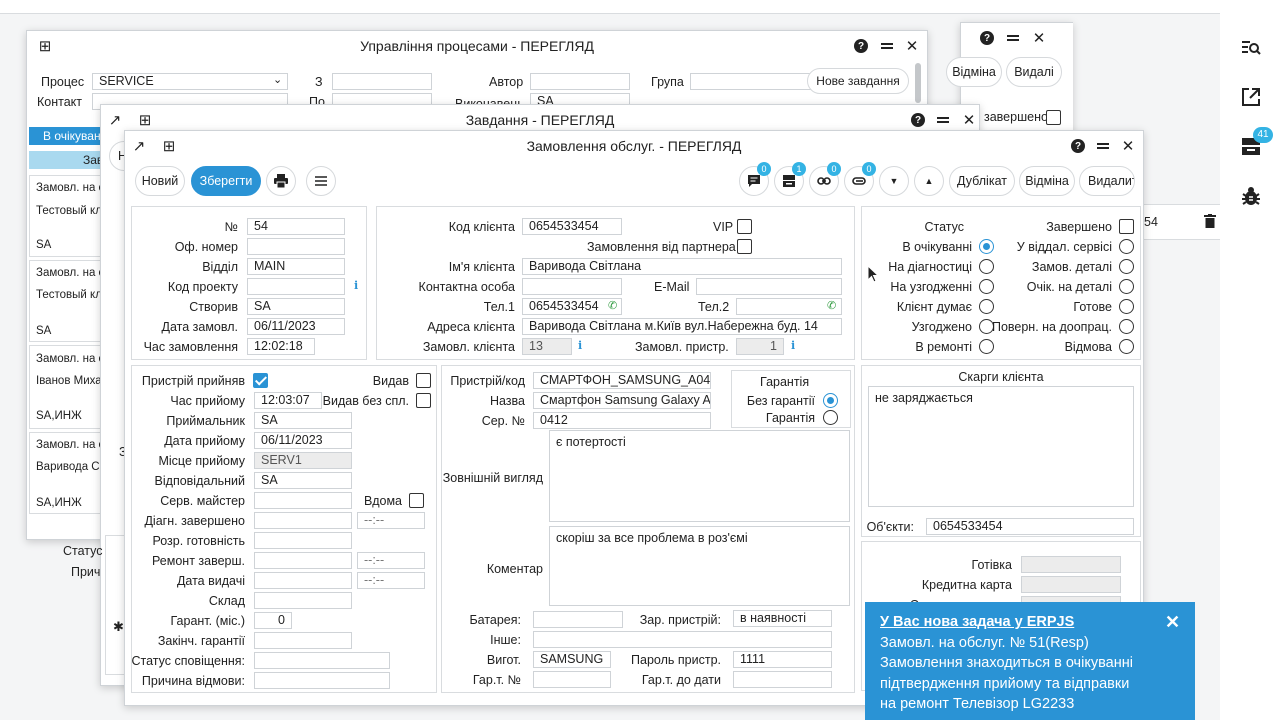  What do you see at coordinates (572, 679) in the screenshot?
I see `warranty-no-input` at bounding box center [572, 679].